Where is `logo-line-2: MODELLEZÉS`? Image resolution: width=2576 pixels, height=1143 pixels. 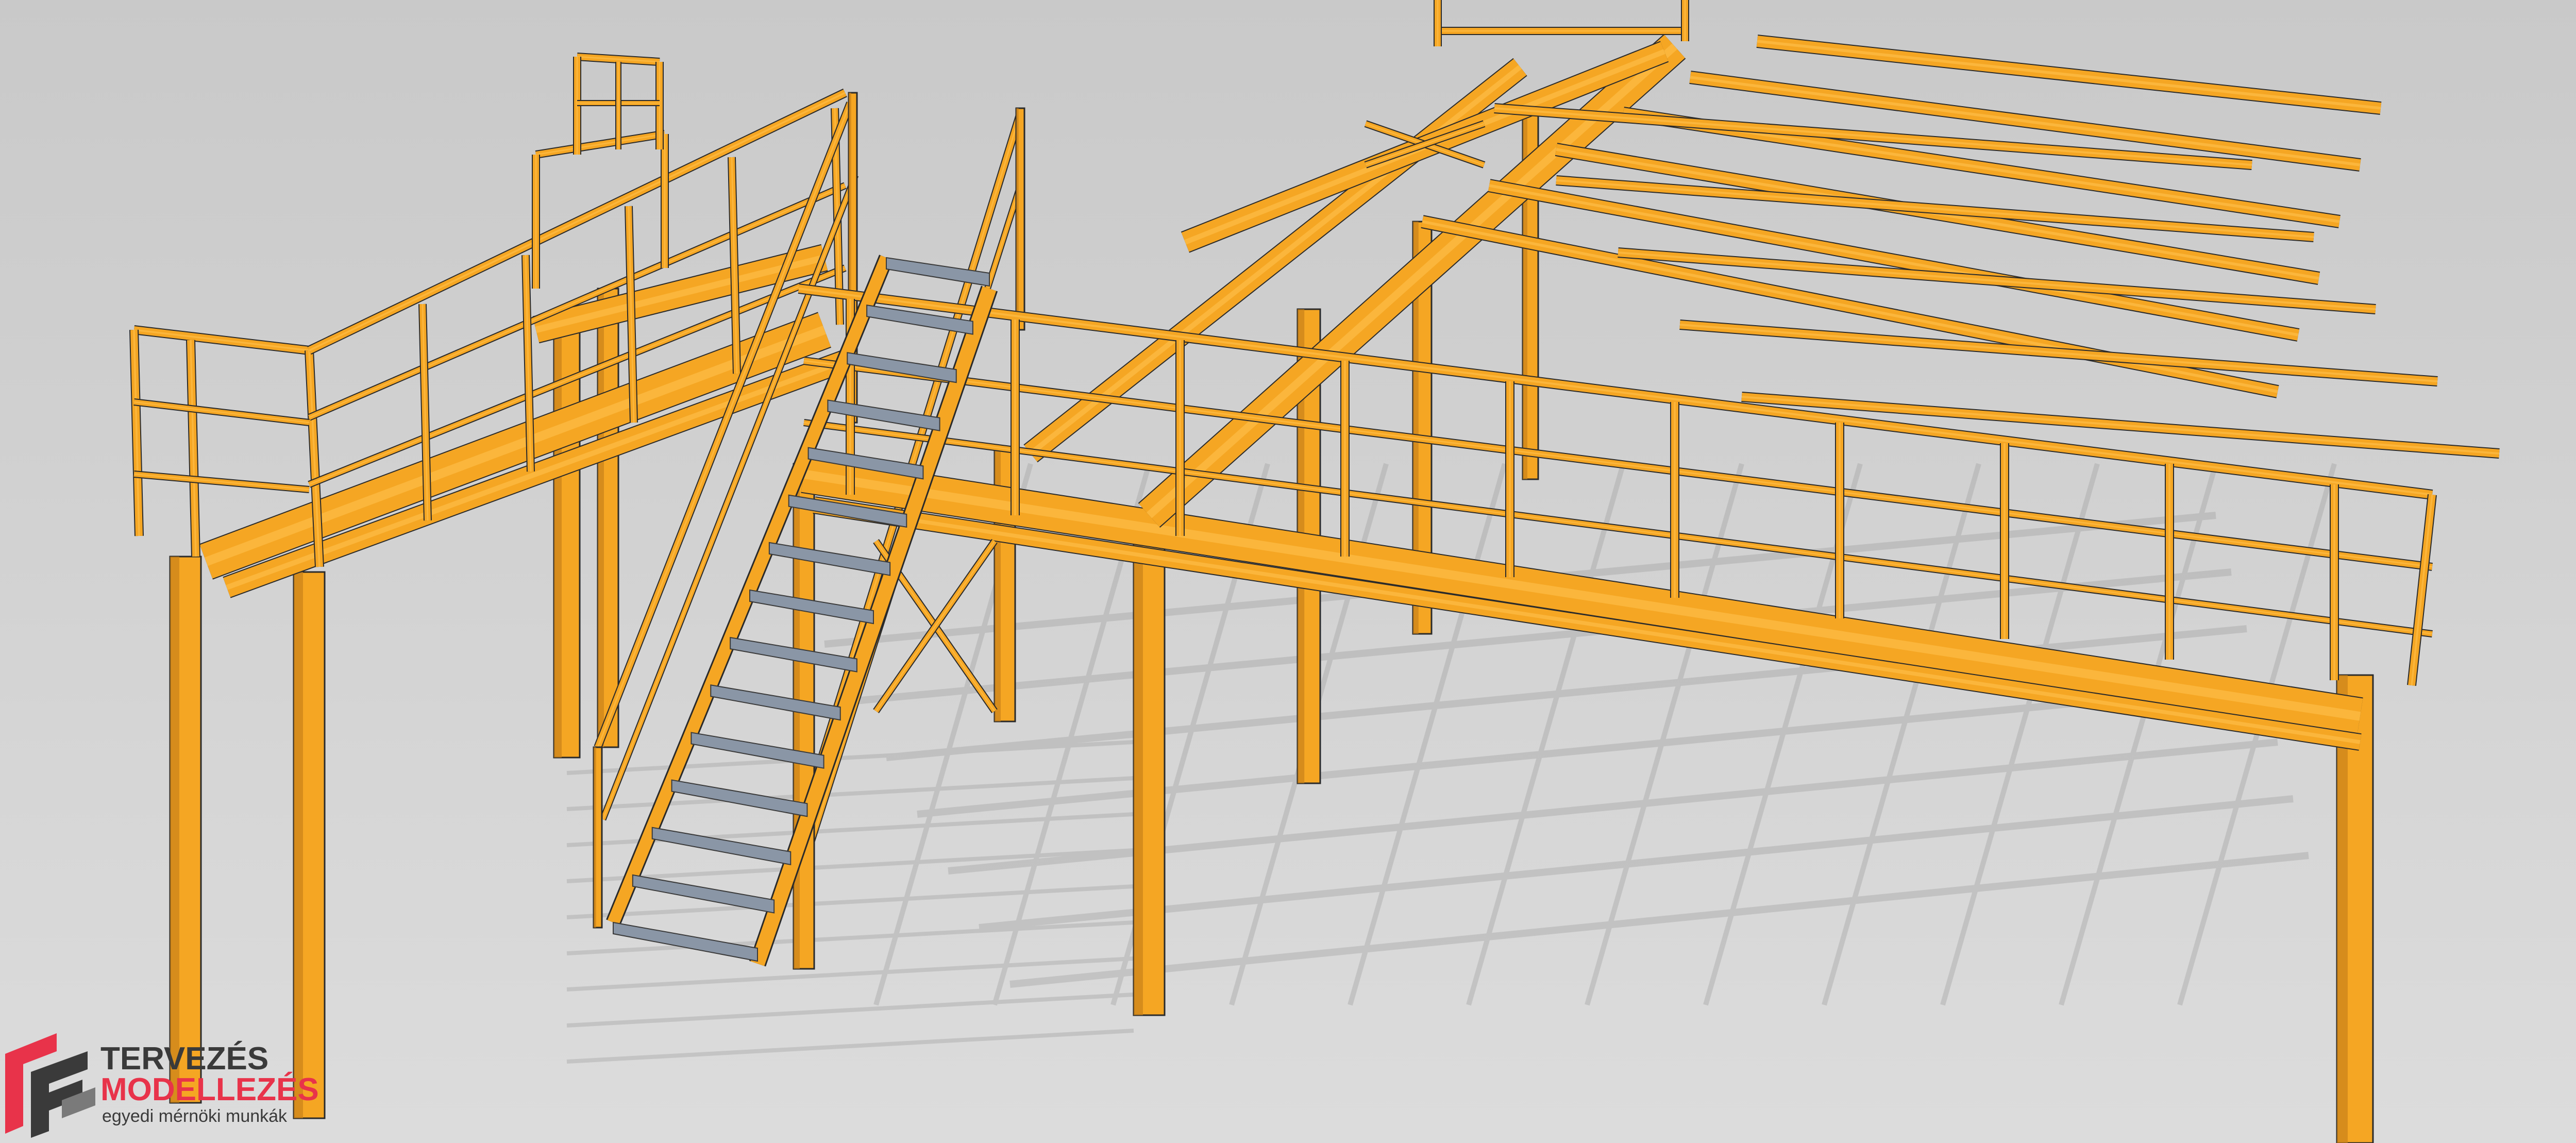 logo-line-2: MODELLEZÉS is located at coordinates (209, 1089).